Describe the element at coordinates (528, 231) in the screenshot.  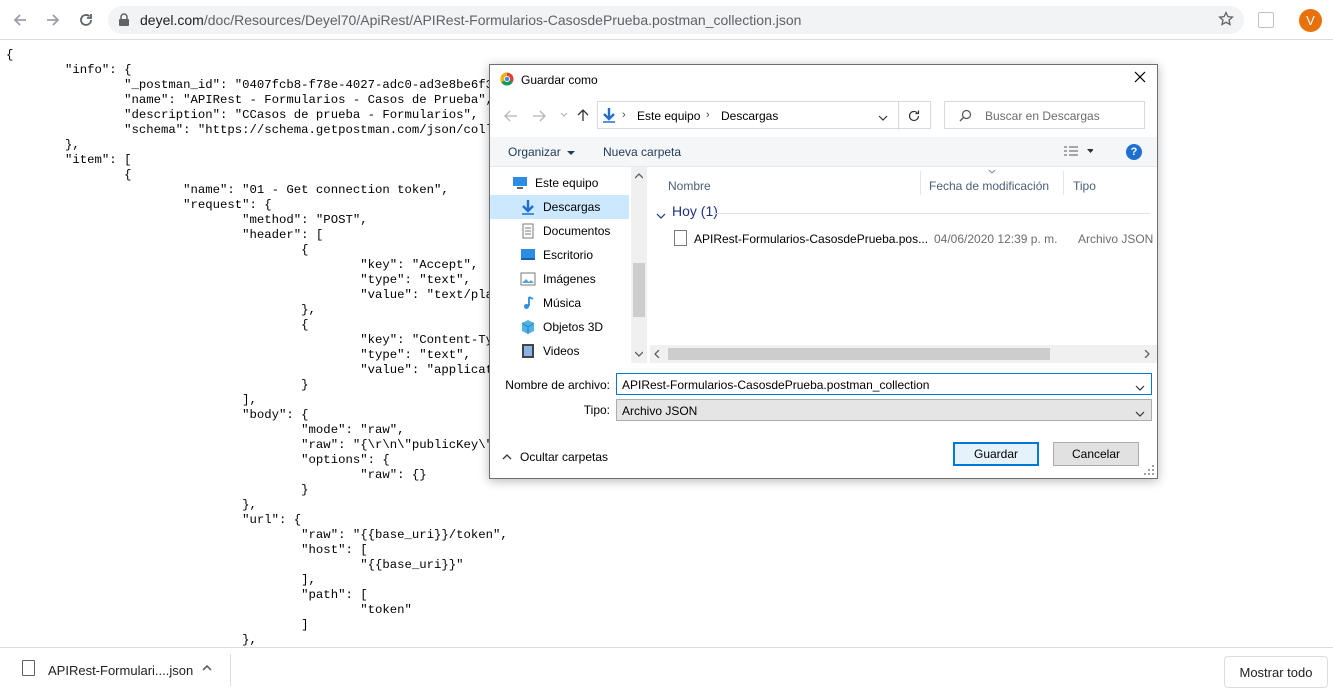
I see `documents-icon` at that location.